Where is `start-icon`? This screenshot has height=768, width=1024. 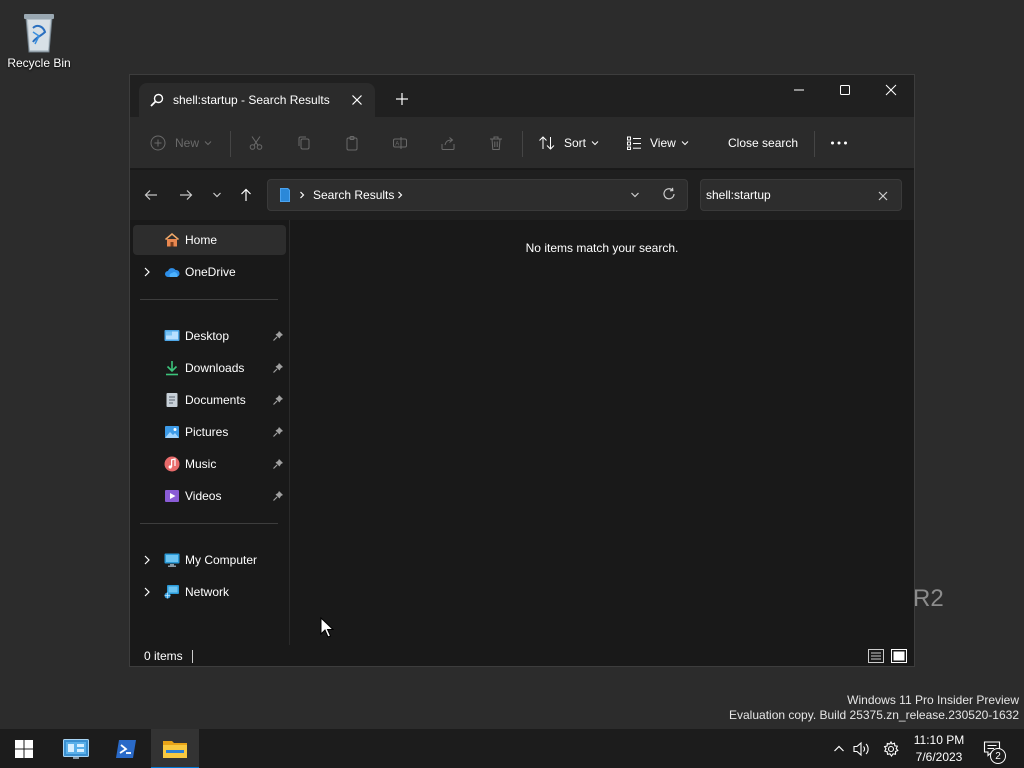
start-icon is located at coordinates (24, 749).